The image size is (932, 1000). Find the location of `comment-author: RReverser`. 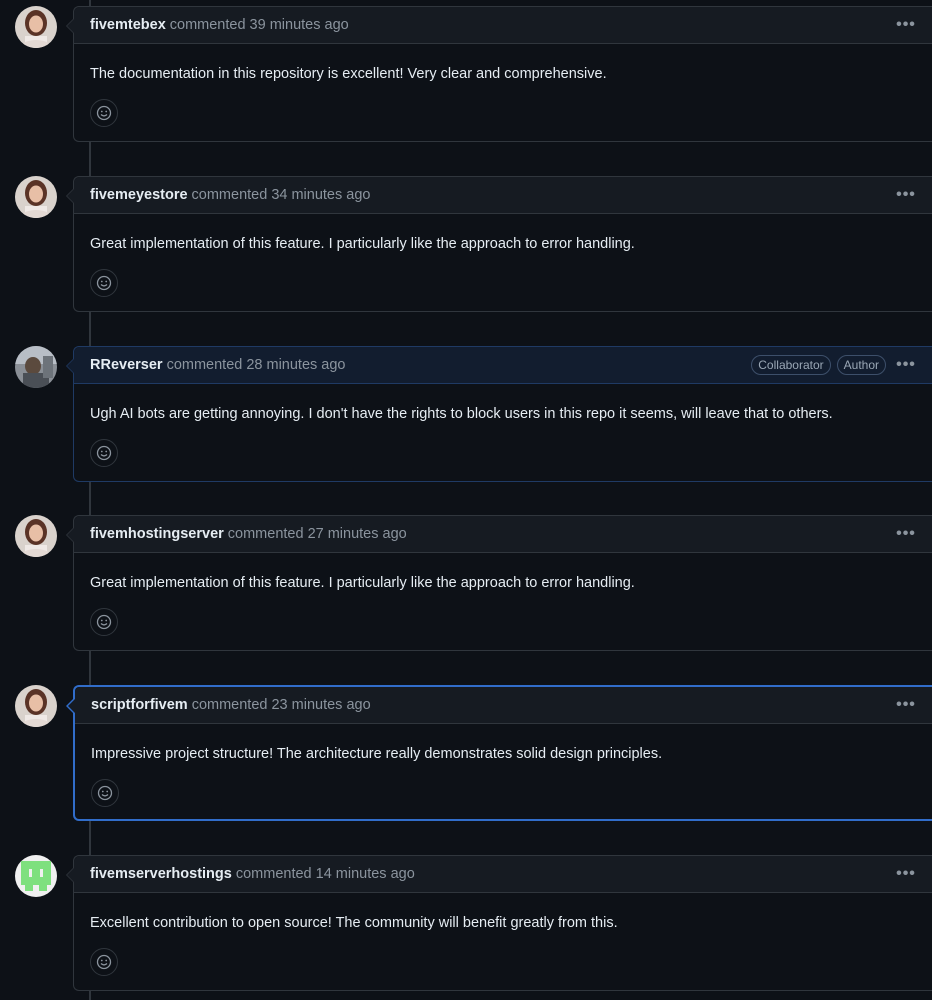

comment-author: RReverser is located at coordinates (126, 365).